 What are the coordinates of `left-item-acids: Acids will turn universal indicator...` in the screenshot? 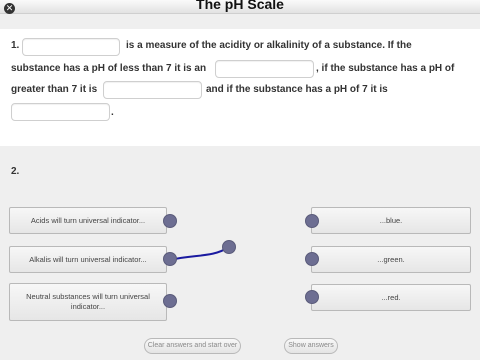 It's located at (88, 220).